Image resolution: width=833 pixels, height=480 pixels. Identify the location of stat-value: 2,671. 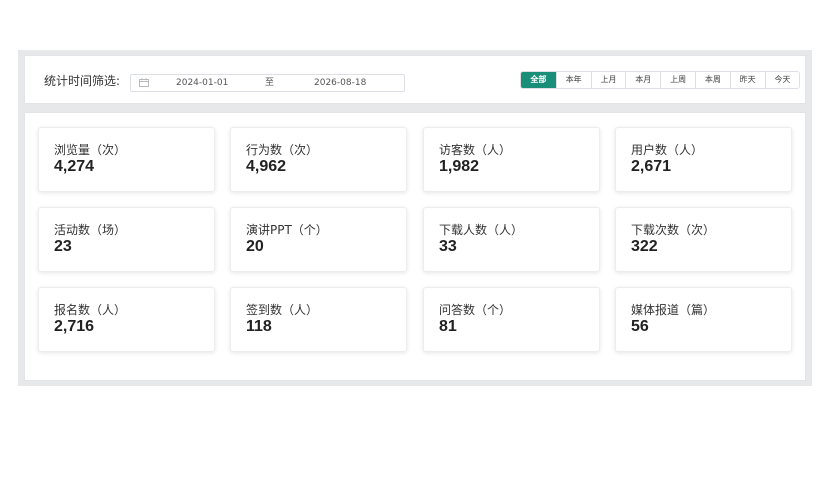
(651, 166).